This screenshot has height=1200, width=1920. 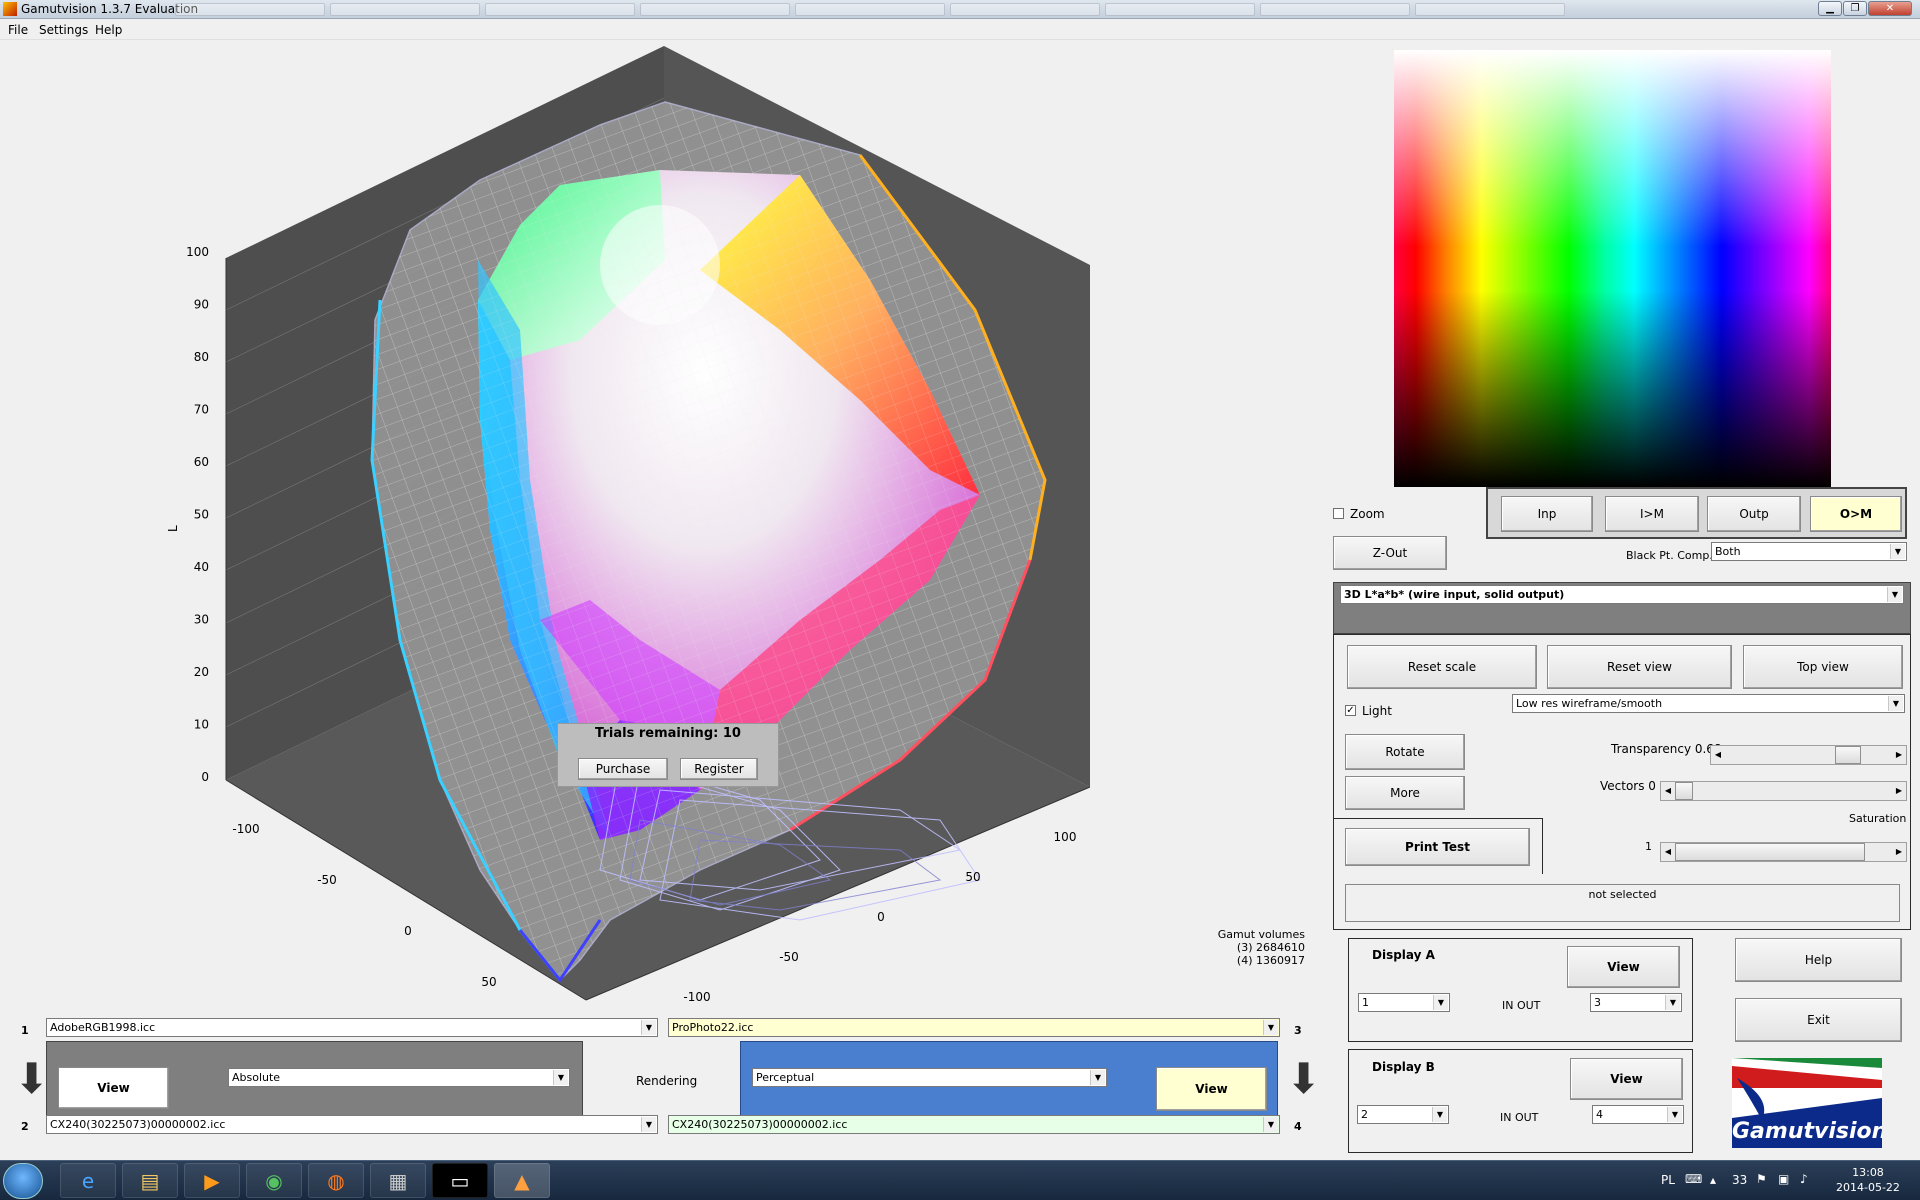 I want to click on chevron-right-icon: ▶, so click(x=1899, y=790).